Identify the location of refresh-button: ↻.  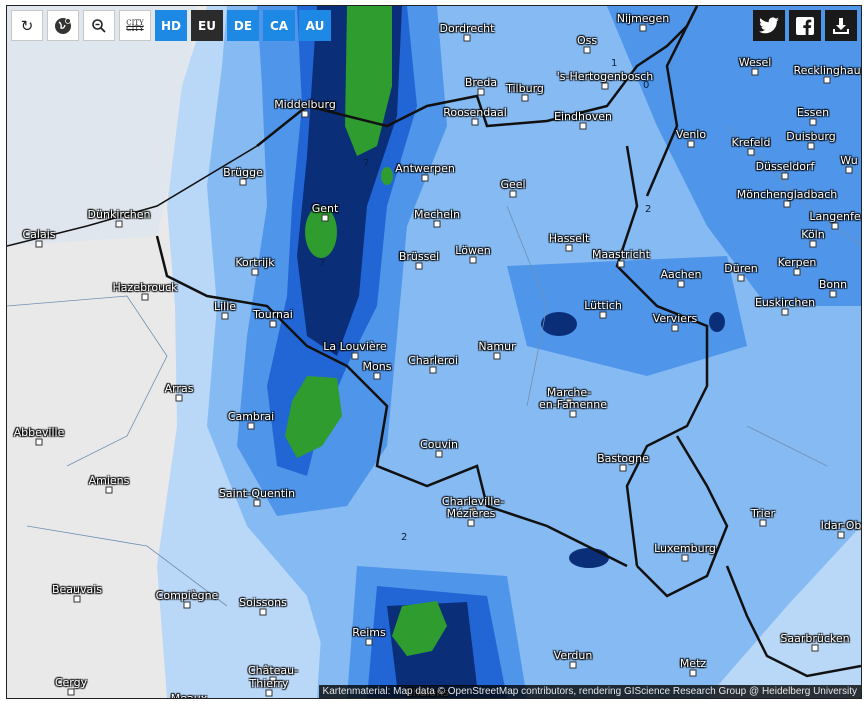
(27, 25).